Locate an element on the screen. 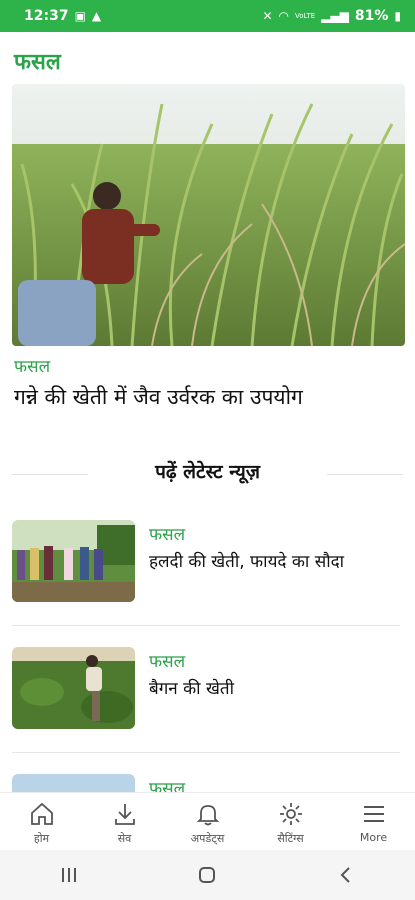  image-notification-icon: ▣ is located at coordinates (80, 16).